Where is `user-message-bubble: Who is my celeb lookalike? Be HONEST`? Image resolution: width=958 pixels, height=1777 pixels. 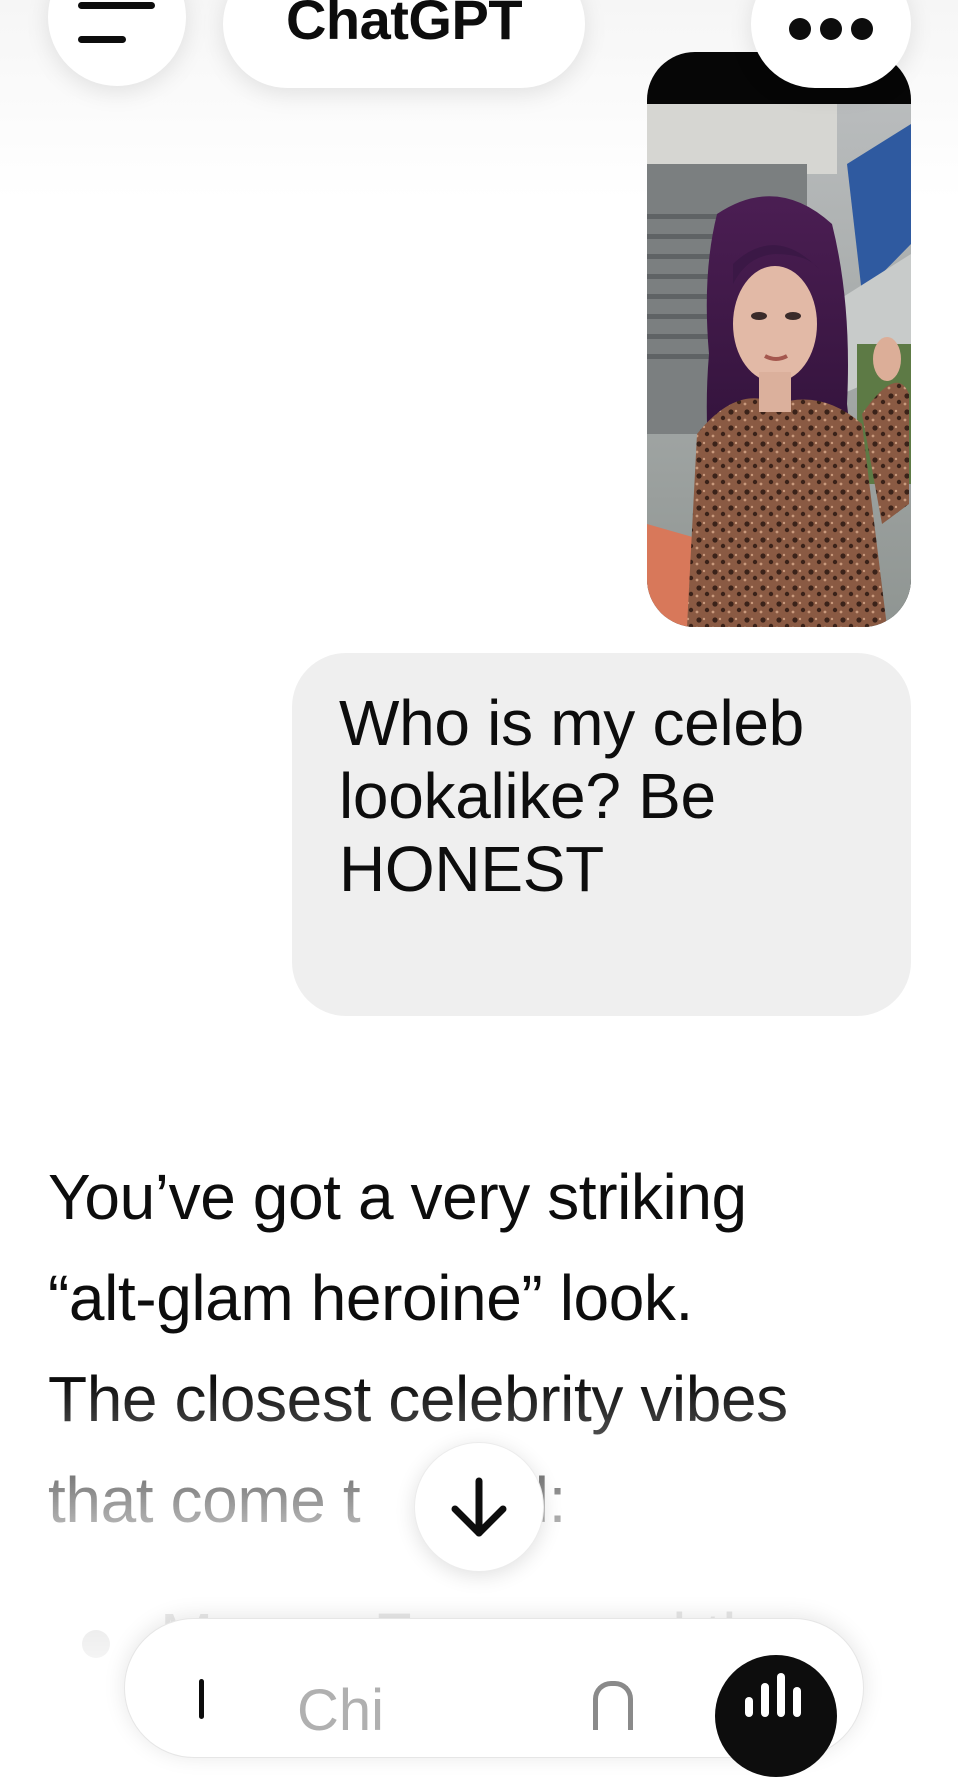 user-message-bubble: Who is my celeb lookalike? Be HONEST is located at coordinates (601, 834).